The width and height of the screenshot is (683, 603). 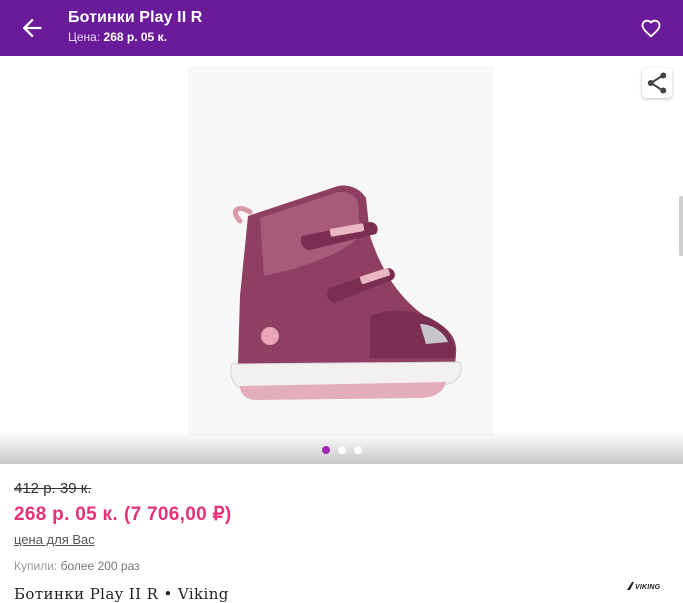 I want to click on old-price: 412 р. 39 к., so click(x=53, y=488).